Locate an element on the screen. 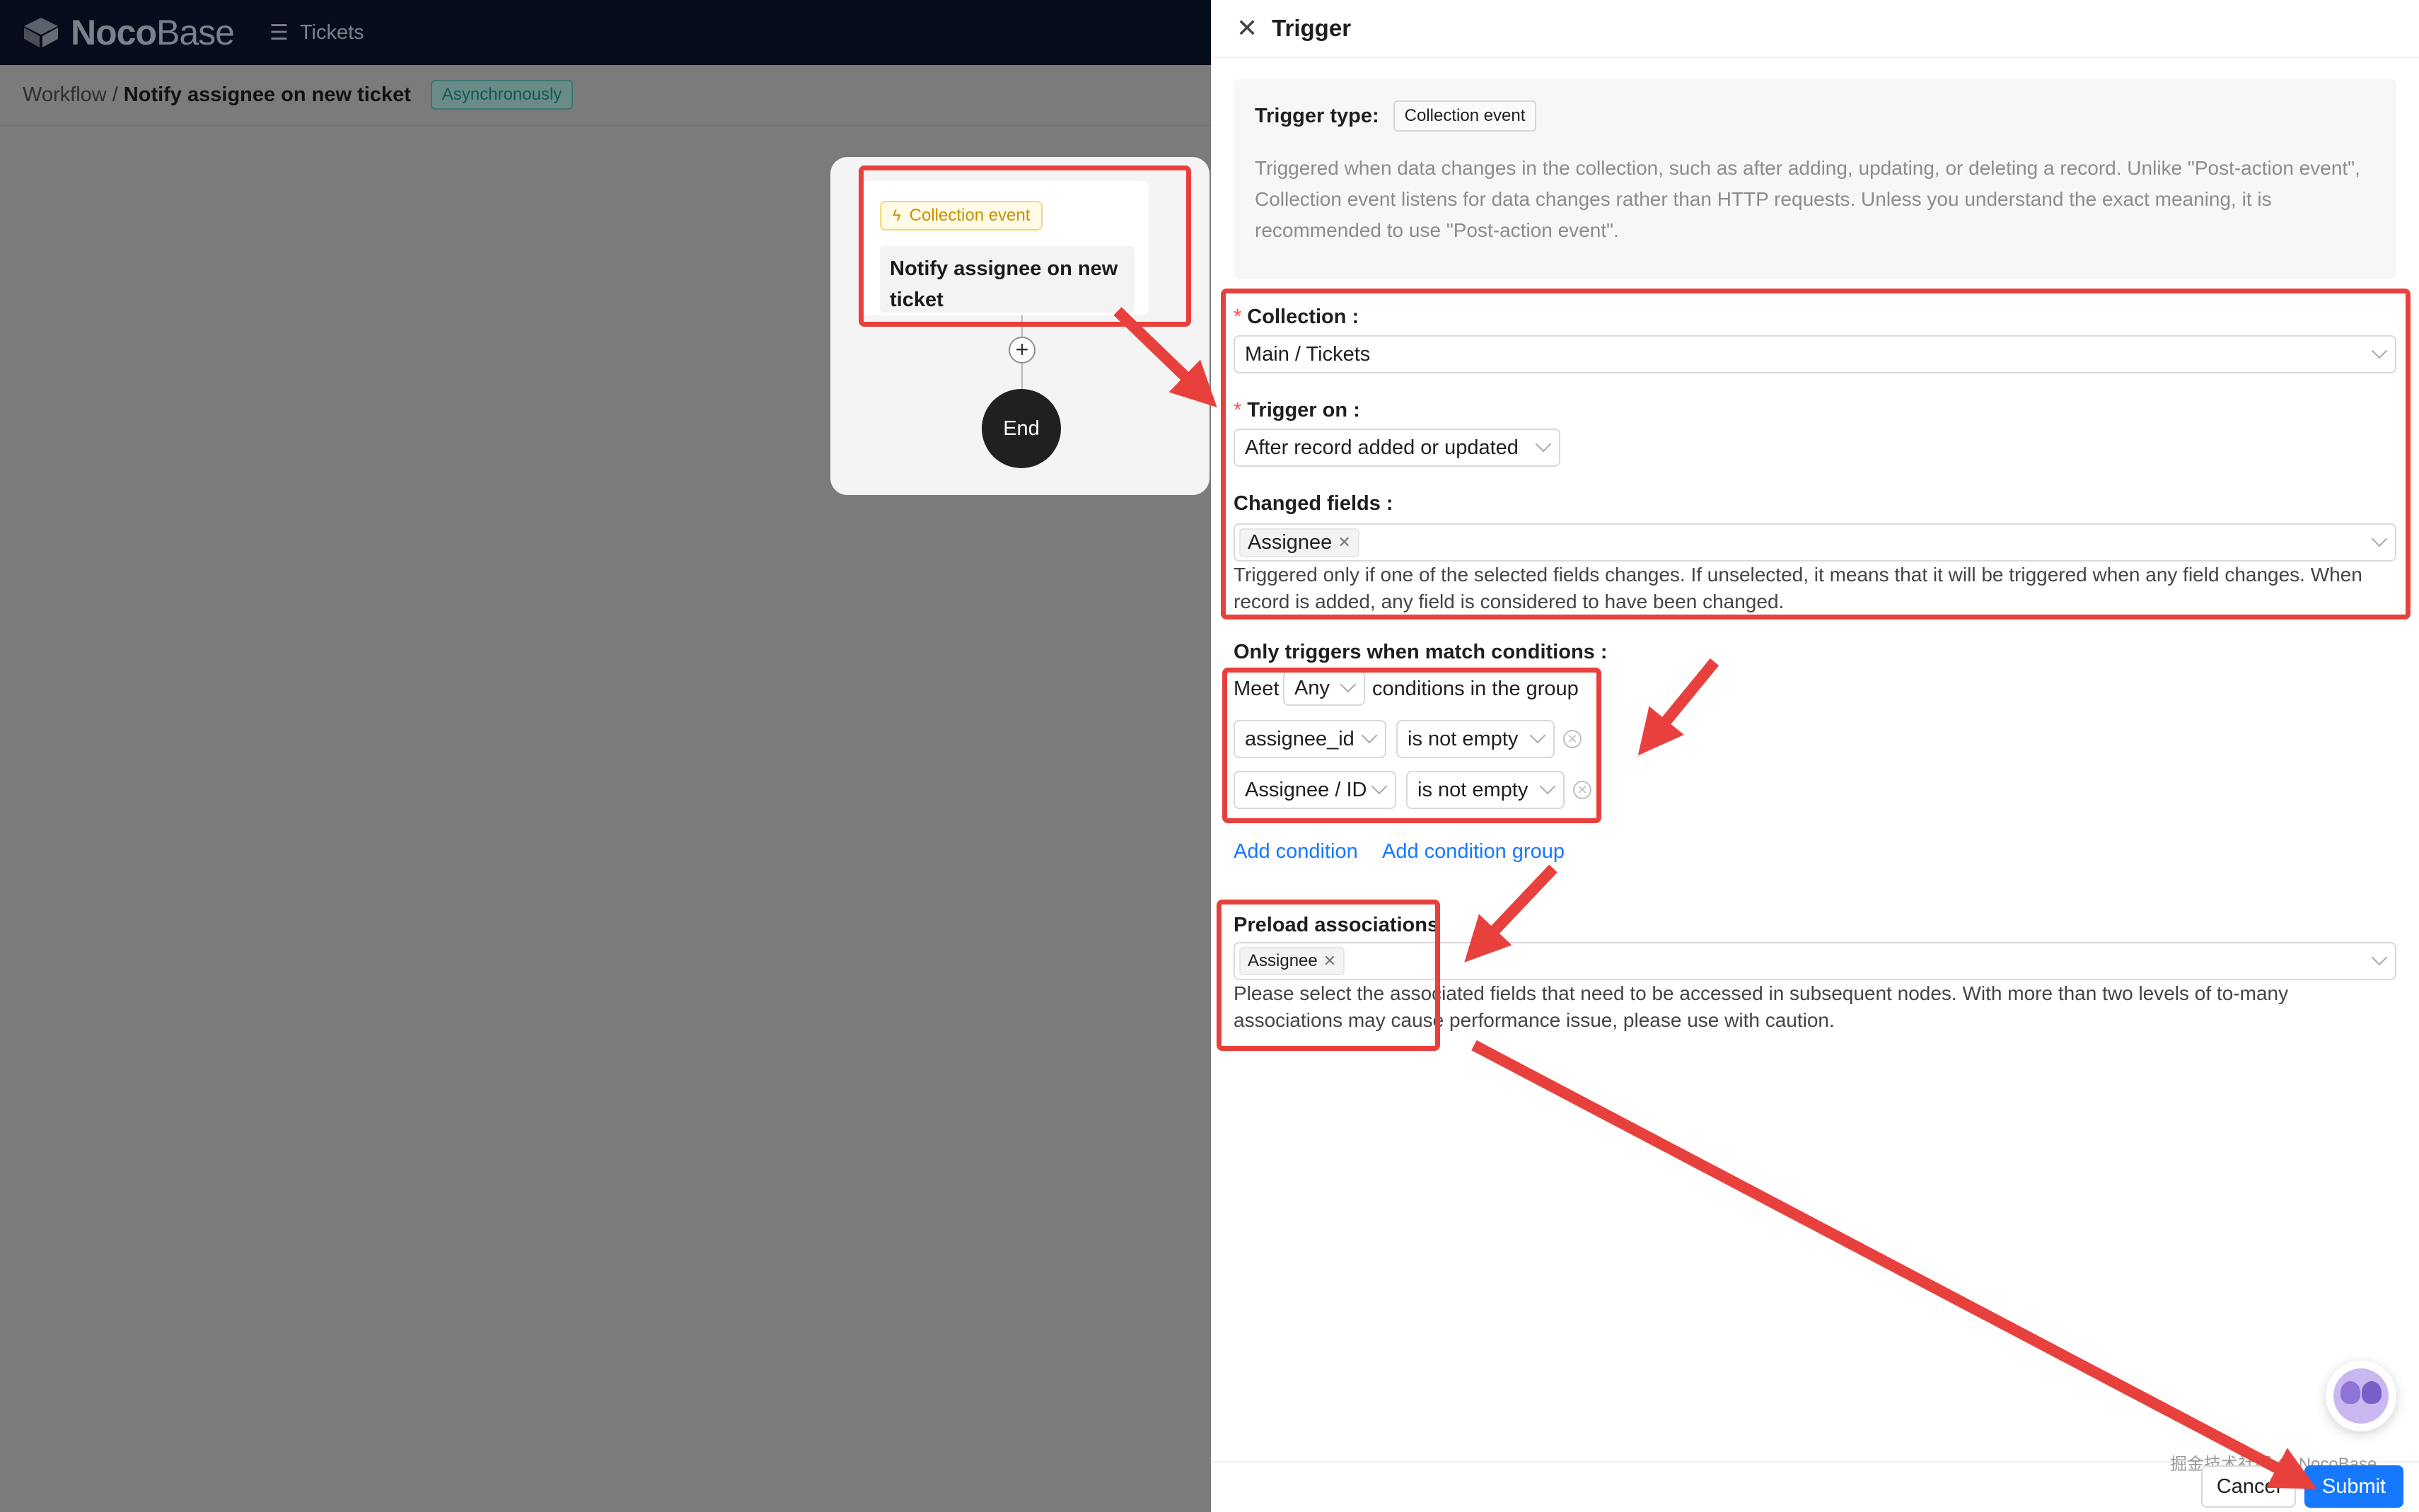 The width and height of the screenshot is (2419, 1512). breadcrumb-workflow-link: Workflow is located at coordinates (65, 95).